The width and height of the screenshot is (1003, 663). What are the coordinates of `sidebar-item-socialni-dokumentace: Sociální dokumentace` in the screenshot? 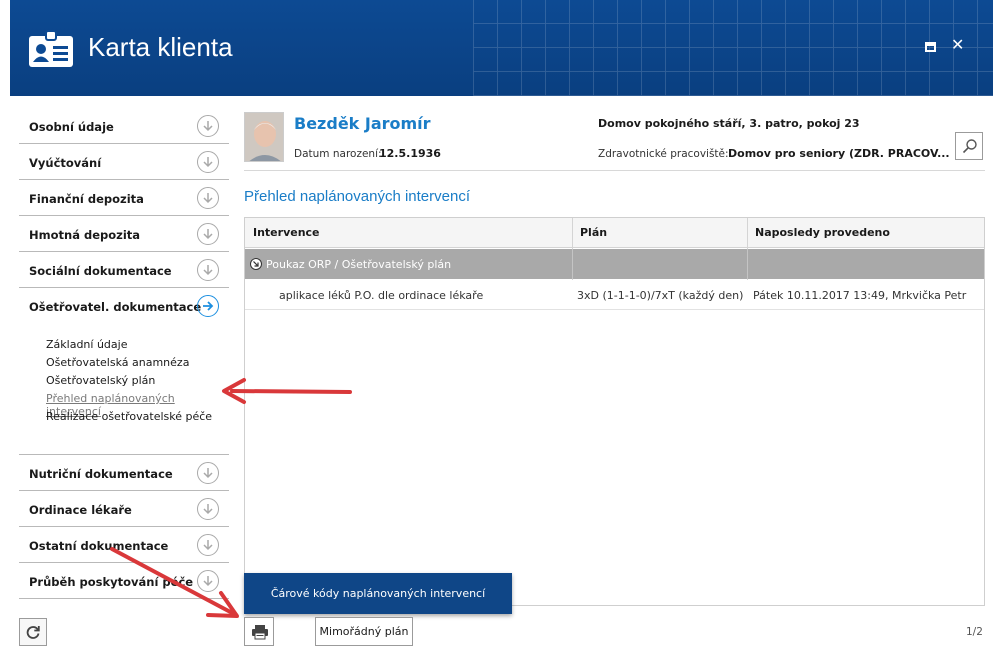 It's located at (124, 270).